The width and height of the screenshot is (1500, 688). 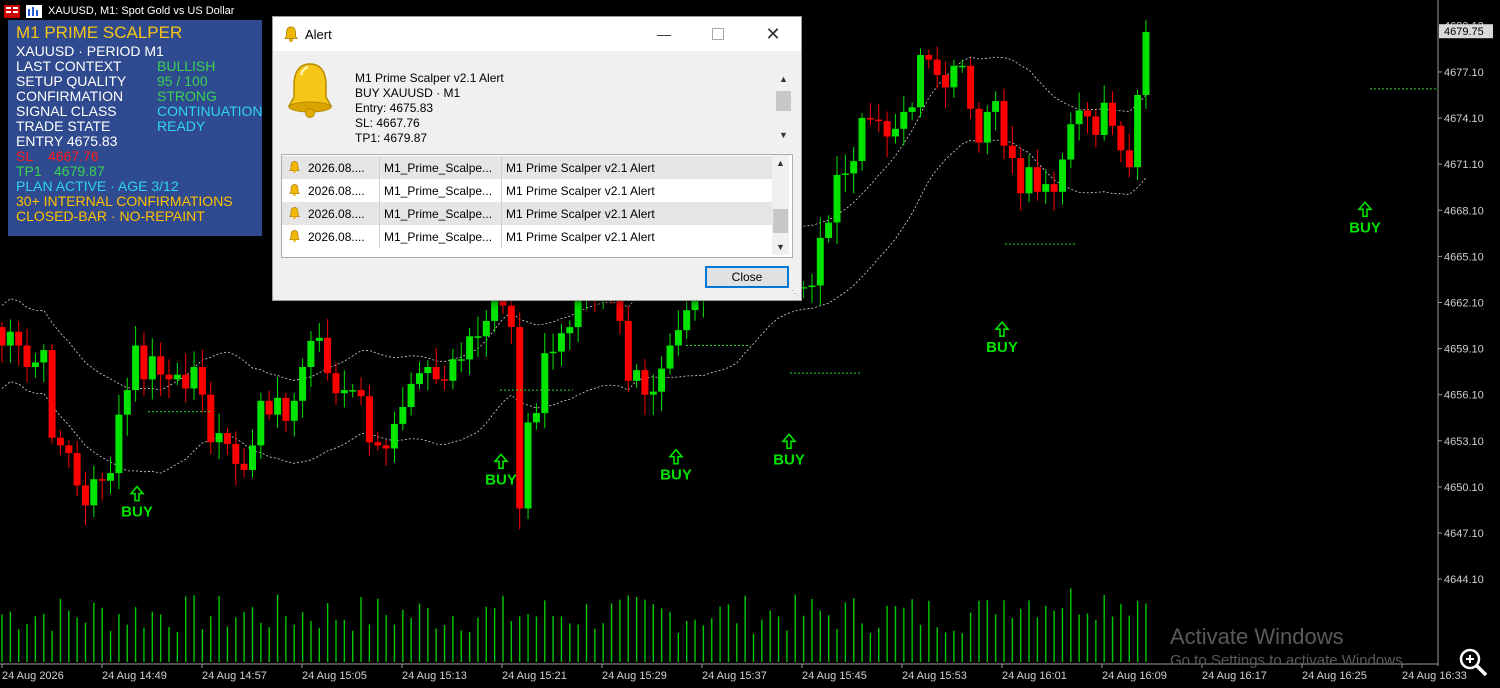 What do you see at coordinates (1464, 257) in the screenshot?
I see `price-tick-label: 4665.10` at bounding box center [1464, 257].